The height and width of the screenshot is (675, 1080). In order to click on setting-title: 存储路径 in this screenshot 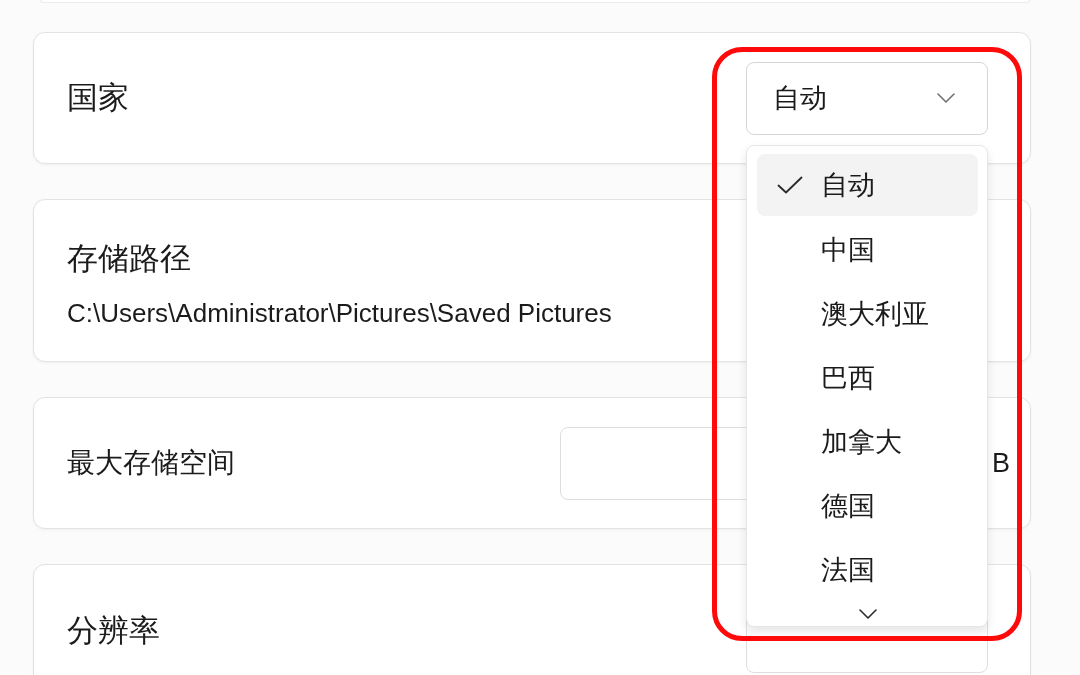, I will do `click(129, 259)`.